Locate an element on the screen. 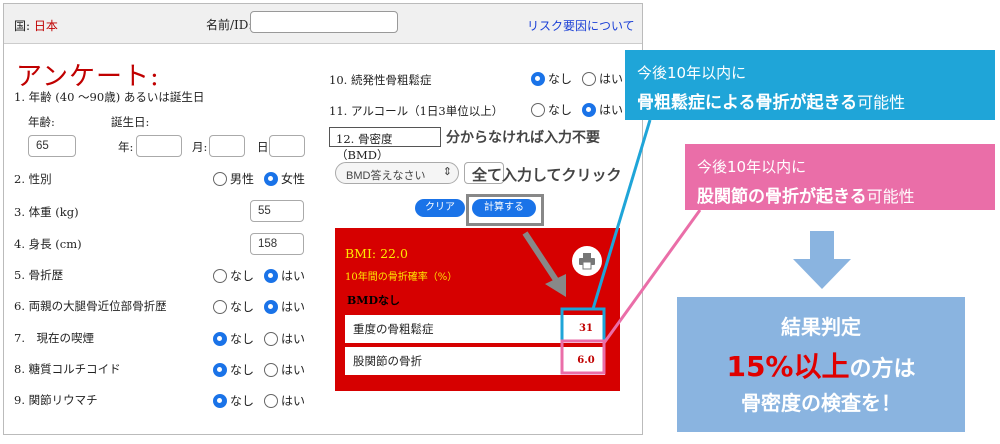 This screenshot has height=444, width=1000. result-judgement-box: 結果判定 15%以上の方は 骨密度の検査を！ is located at coordinates (821, 364).